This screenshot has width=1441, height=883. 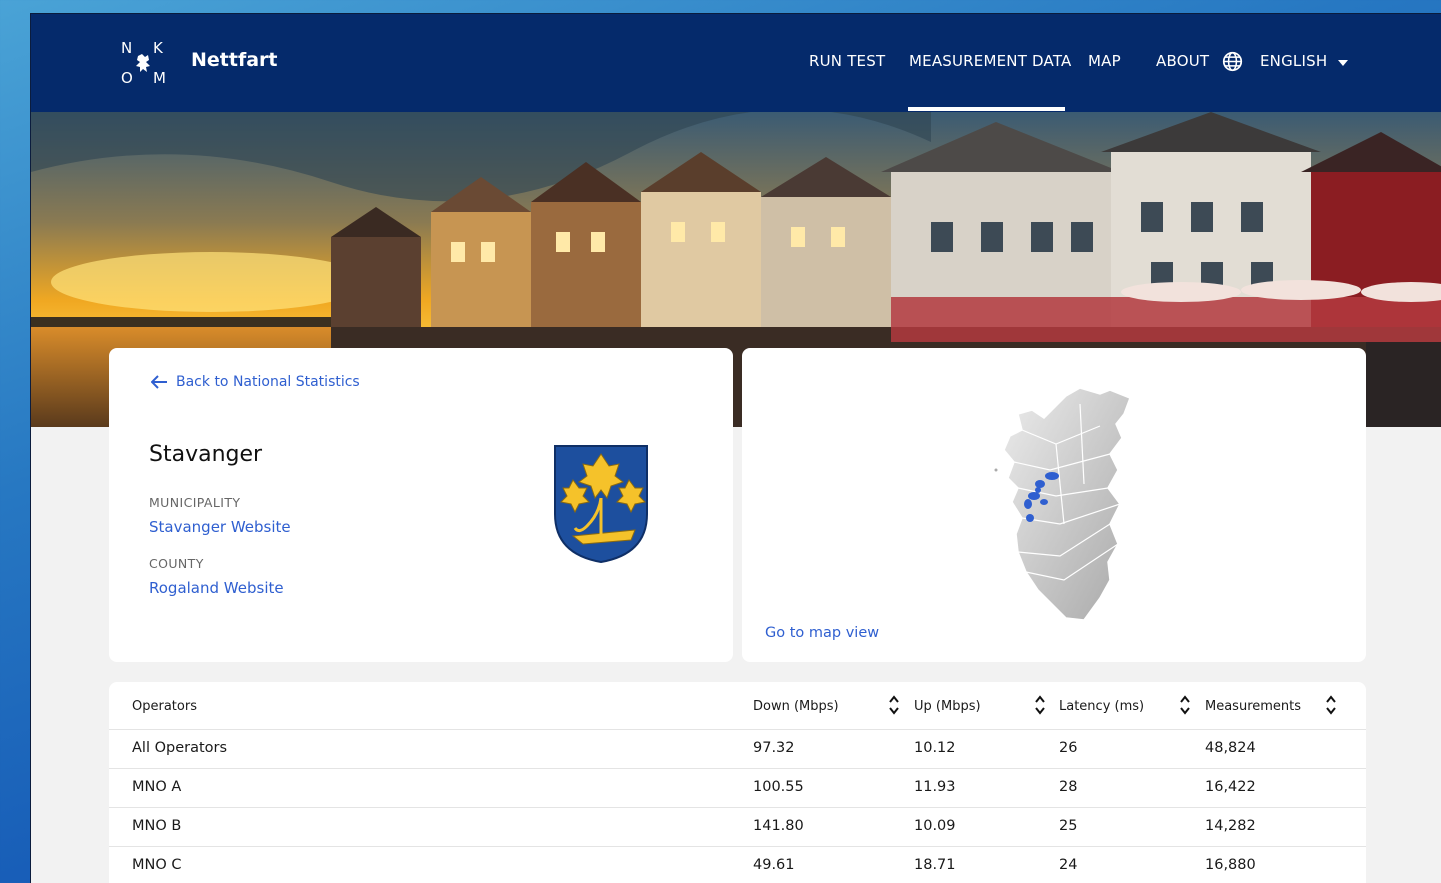 What do you see at coordinates (986, 109) in the screenshot?
I see `active-nav-indicator` at bounding box center [986, 109].